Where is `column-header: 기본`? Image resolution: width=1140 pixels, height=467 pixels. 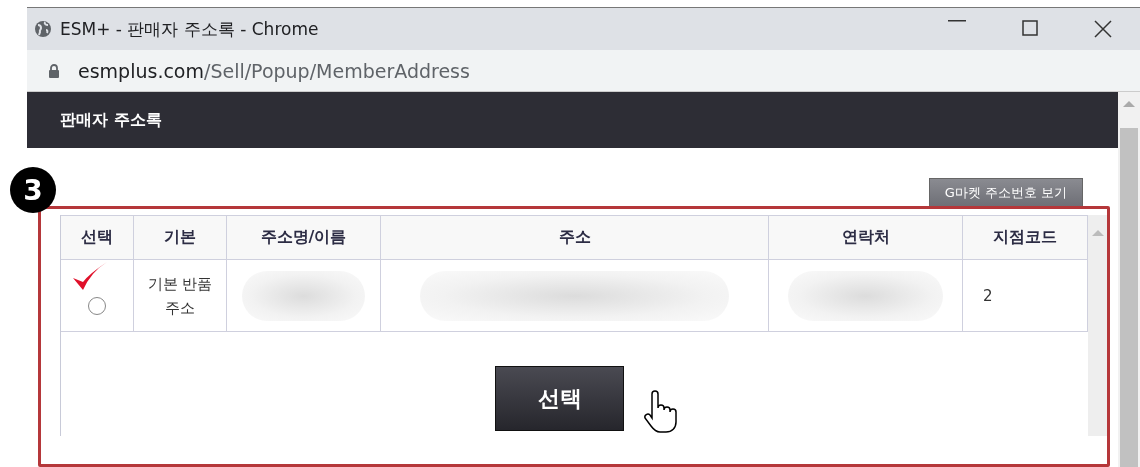 column-header: 기본 is located at coordinates (180, 237).